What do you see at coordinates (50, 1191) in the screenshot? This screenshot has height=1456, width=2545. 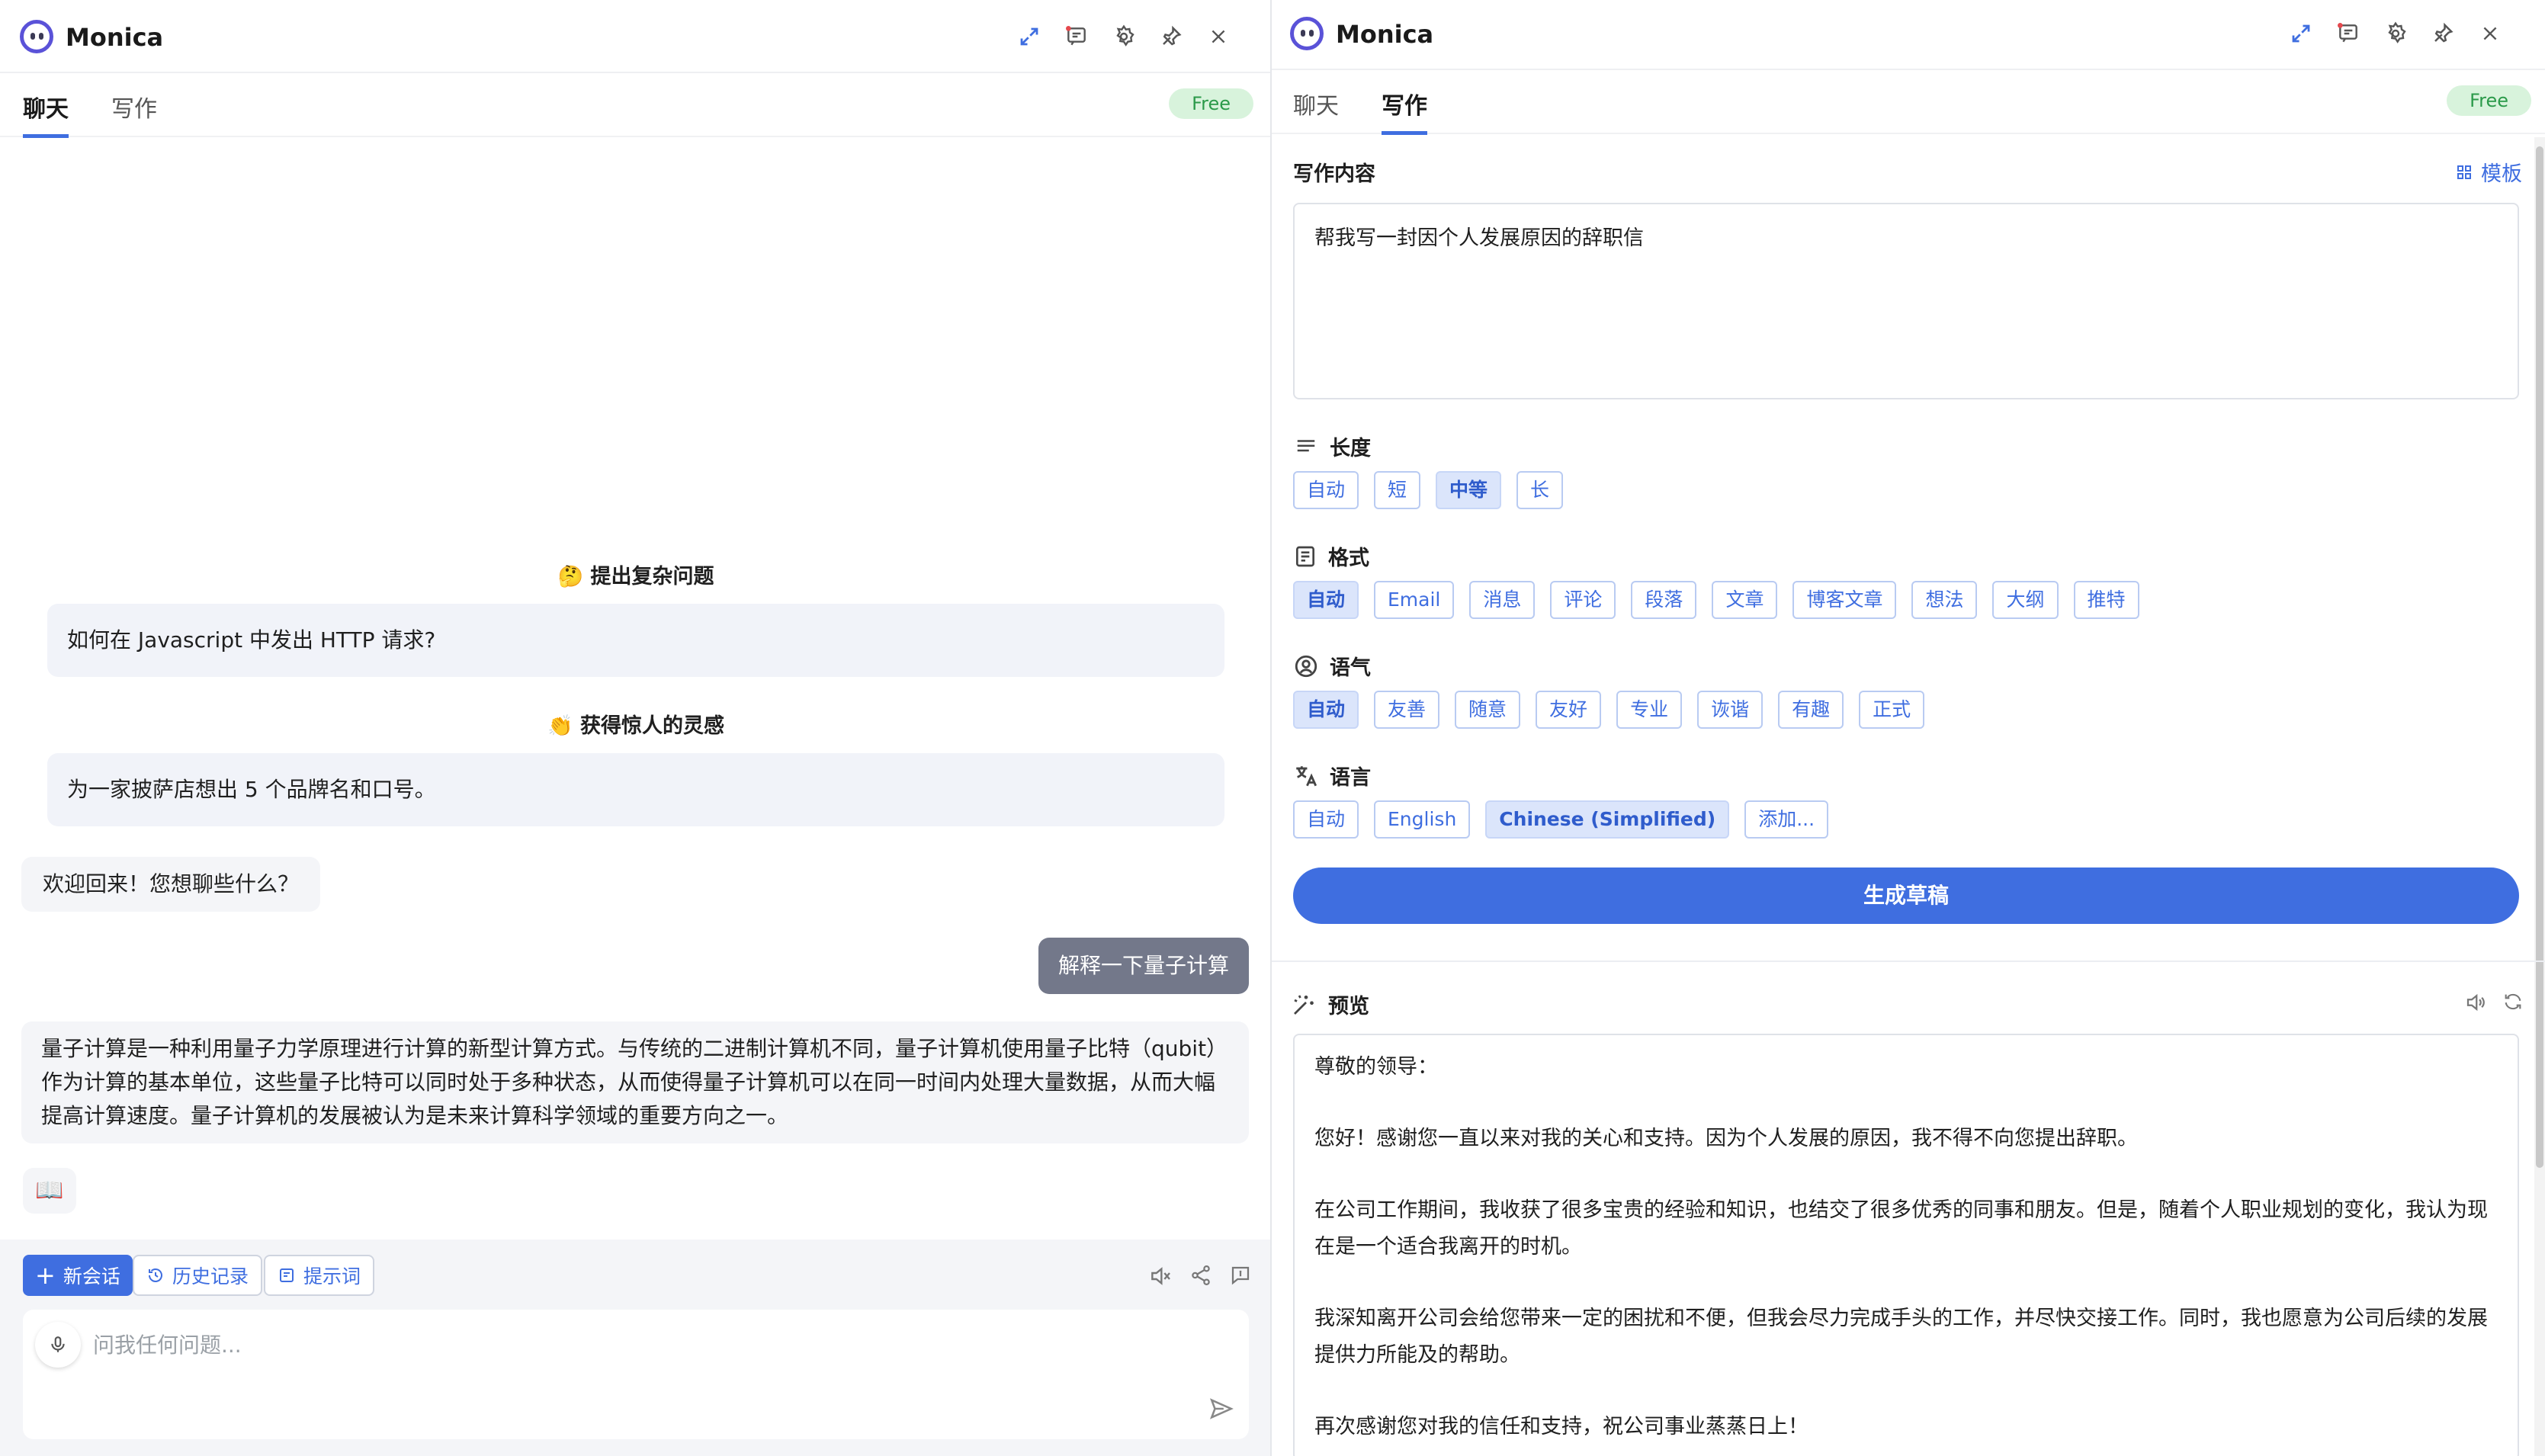 I see `book-emoji-icon: 📖` at bounding box center [50, 1191].